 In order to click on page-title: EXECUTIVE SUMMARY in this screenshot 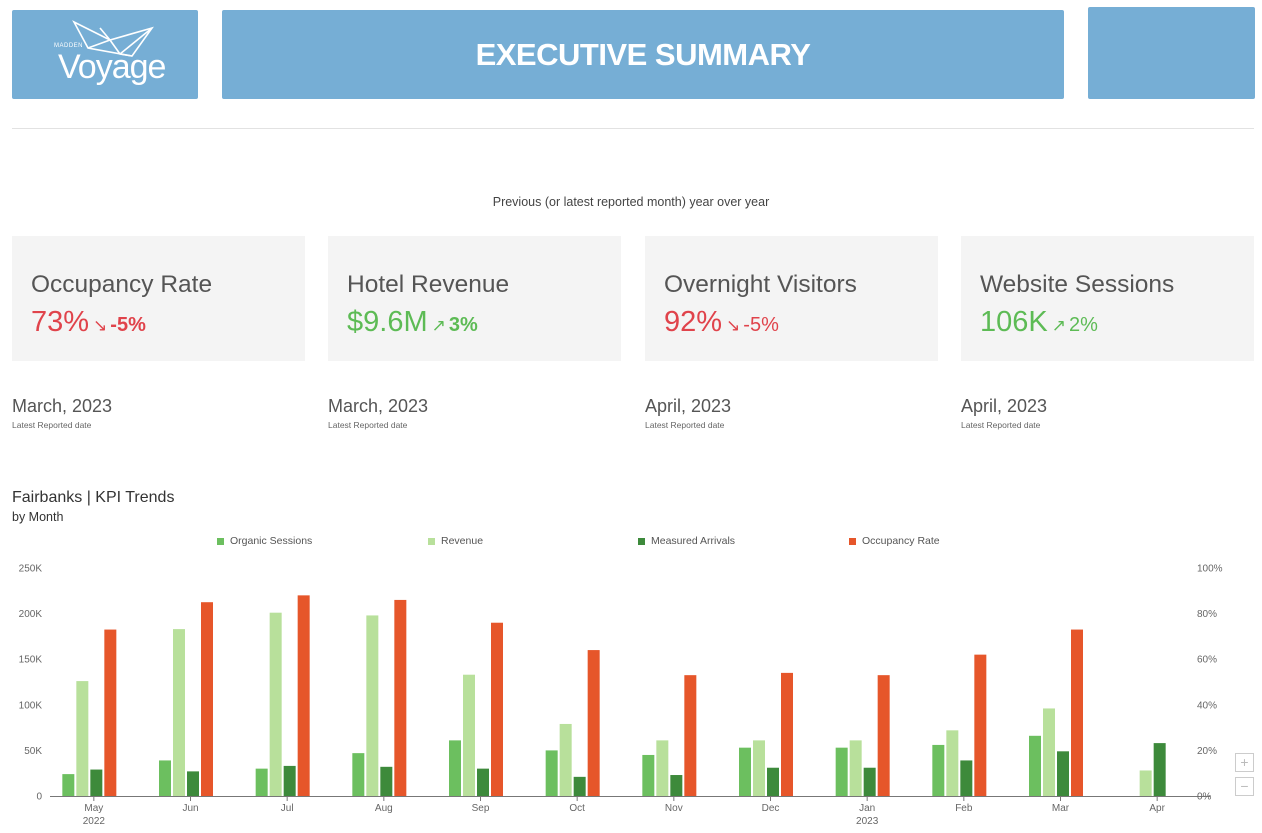, I will do `click(643, 54)`.